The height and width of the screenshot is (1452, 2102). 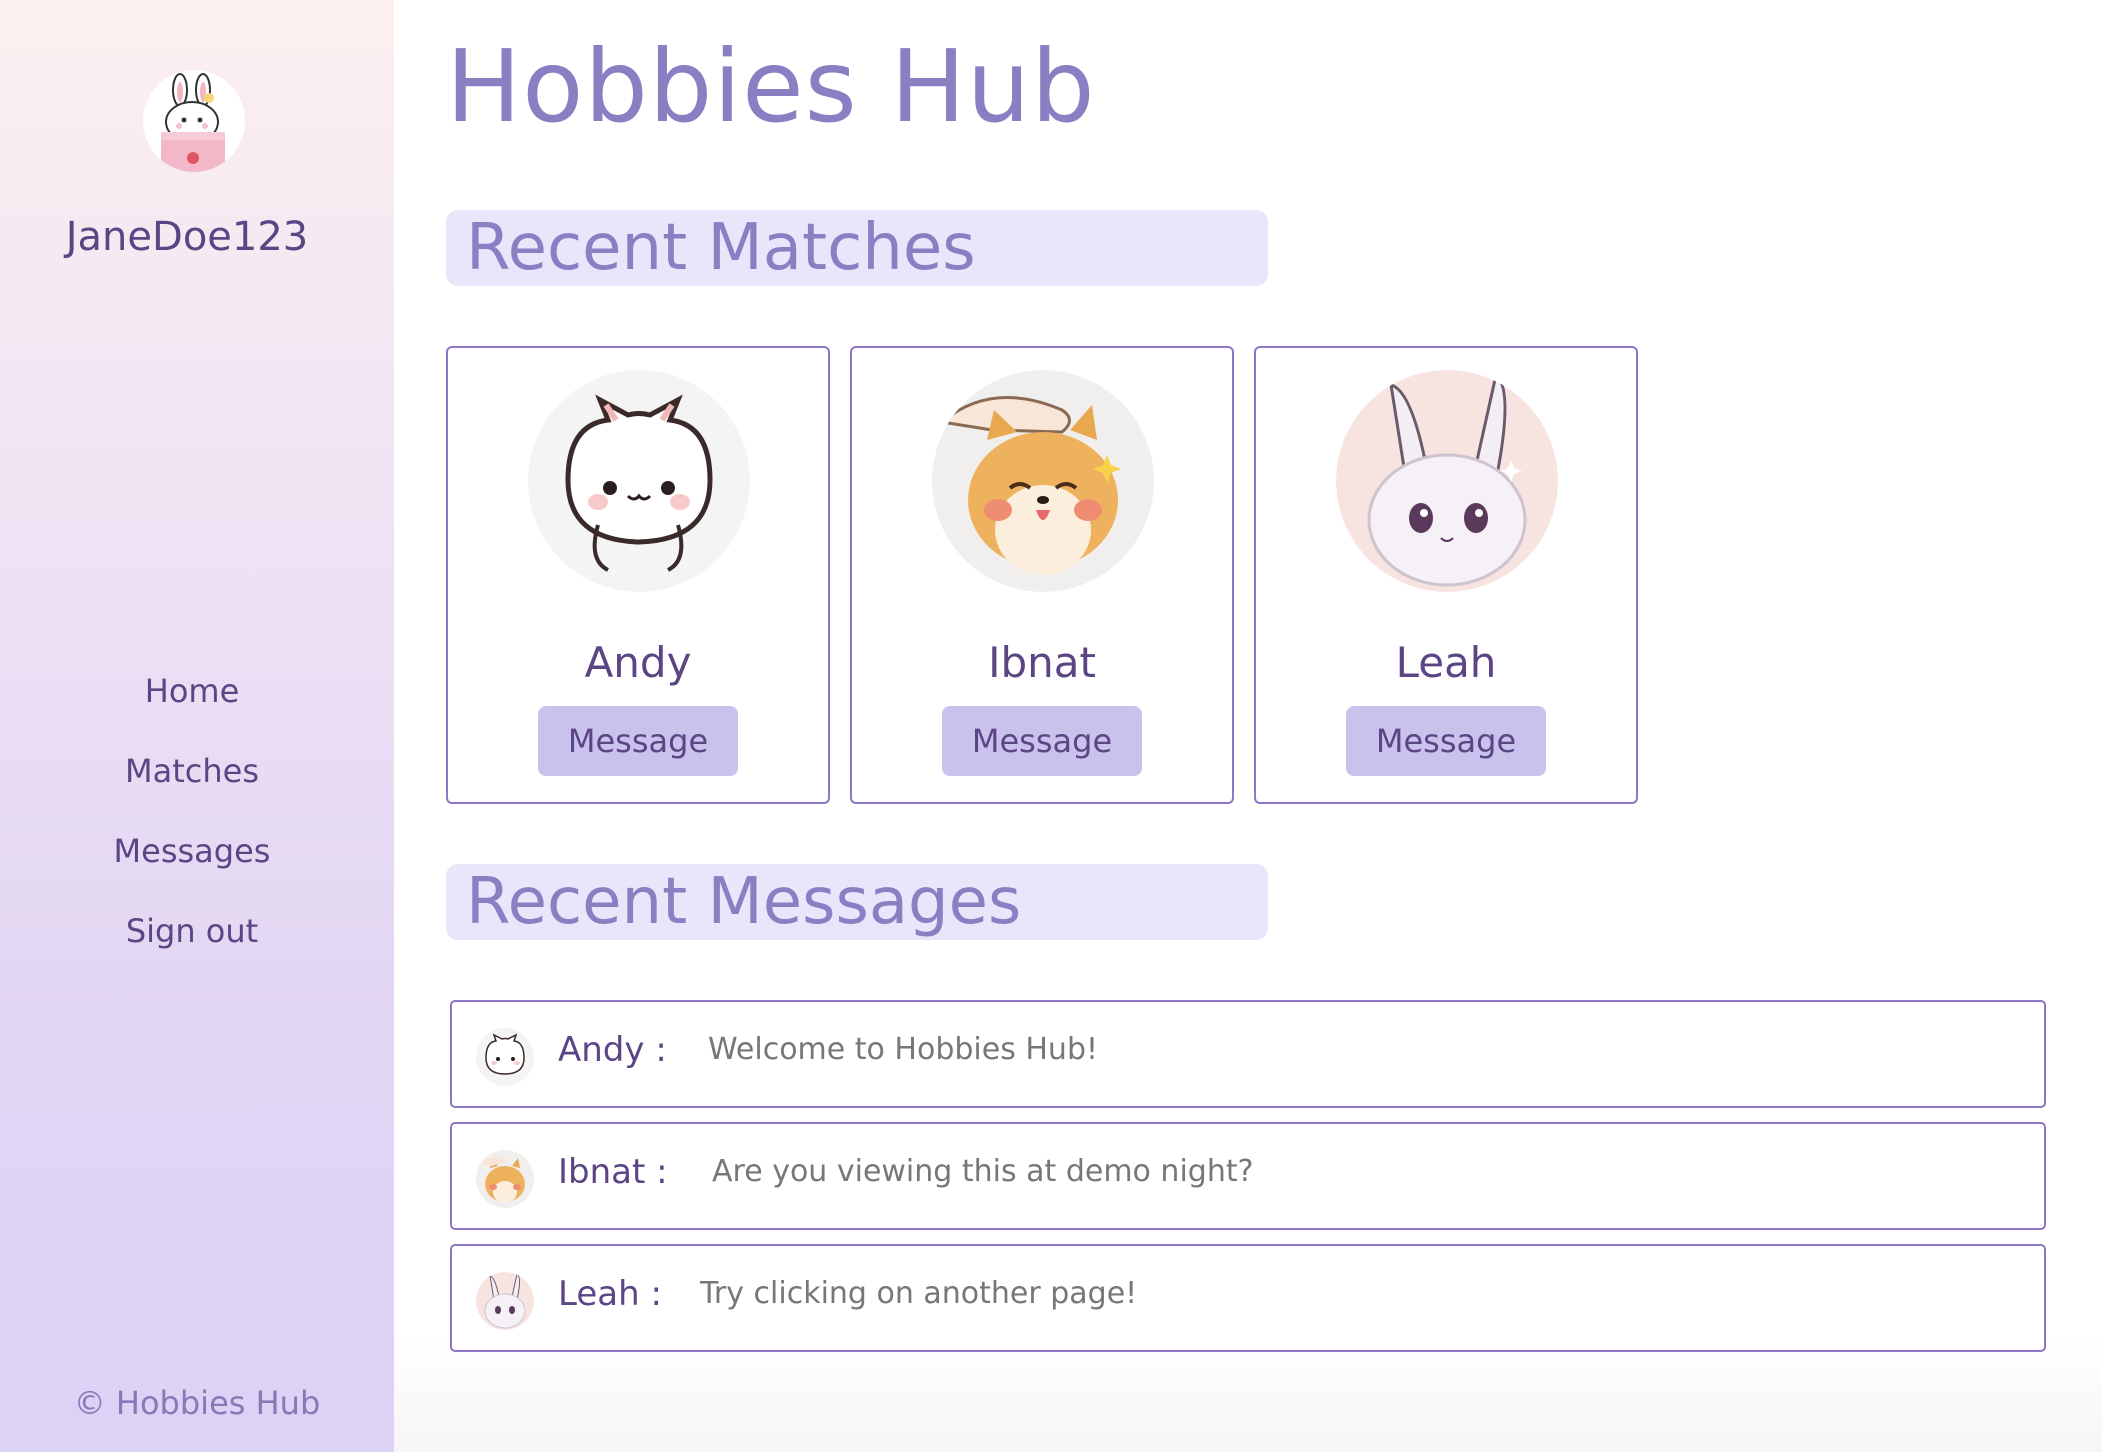 What do you see at coordinates (1446, 741) in the screenshot?
I see `message-button-leah: Message` at bounding box center [1446, 741].